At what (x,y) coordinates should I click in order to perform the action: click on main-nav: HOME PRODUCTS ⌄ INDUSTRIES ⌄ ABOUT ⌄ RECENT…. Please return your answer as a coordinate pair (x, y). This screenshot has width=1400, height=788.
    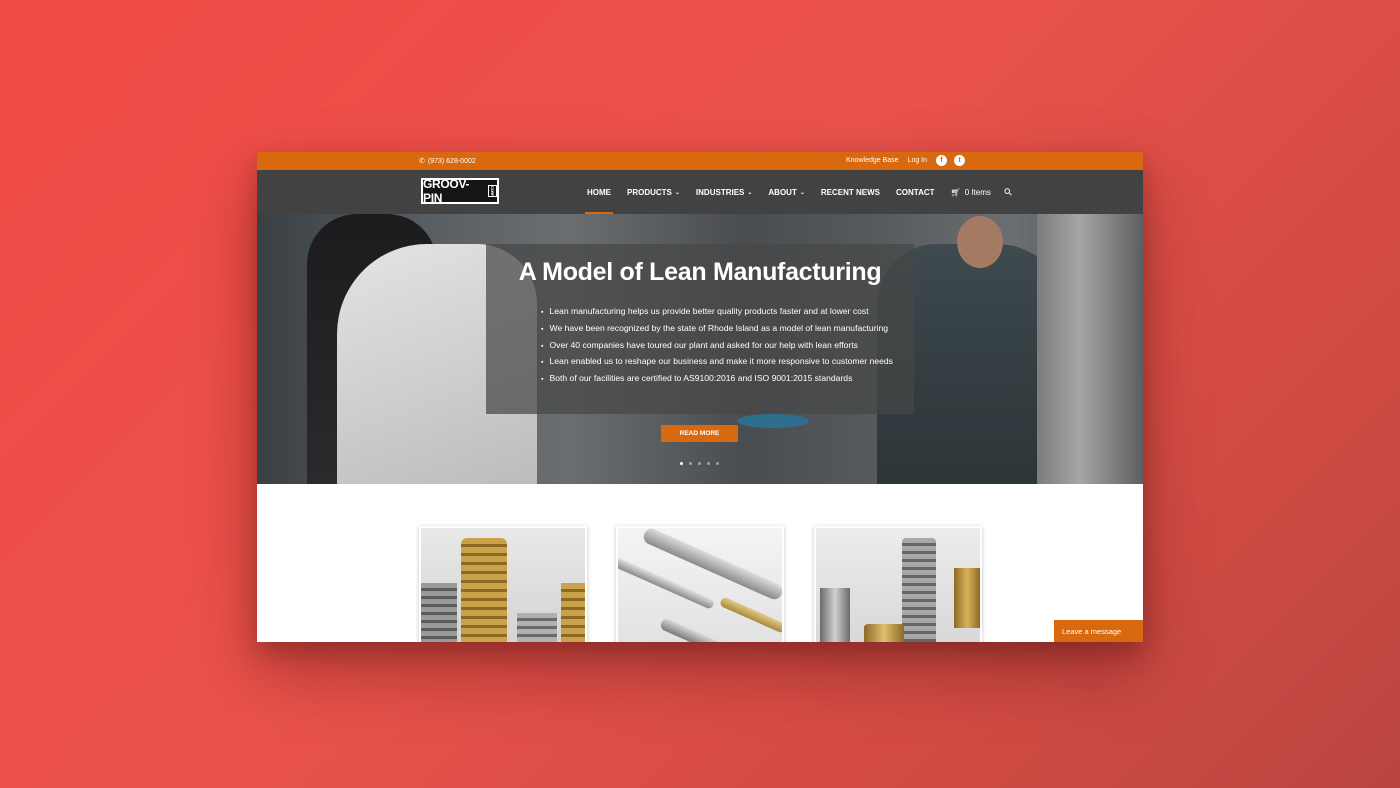
    Looking at the image, I should click on (800, 192).